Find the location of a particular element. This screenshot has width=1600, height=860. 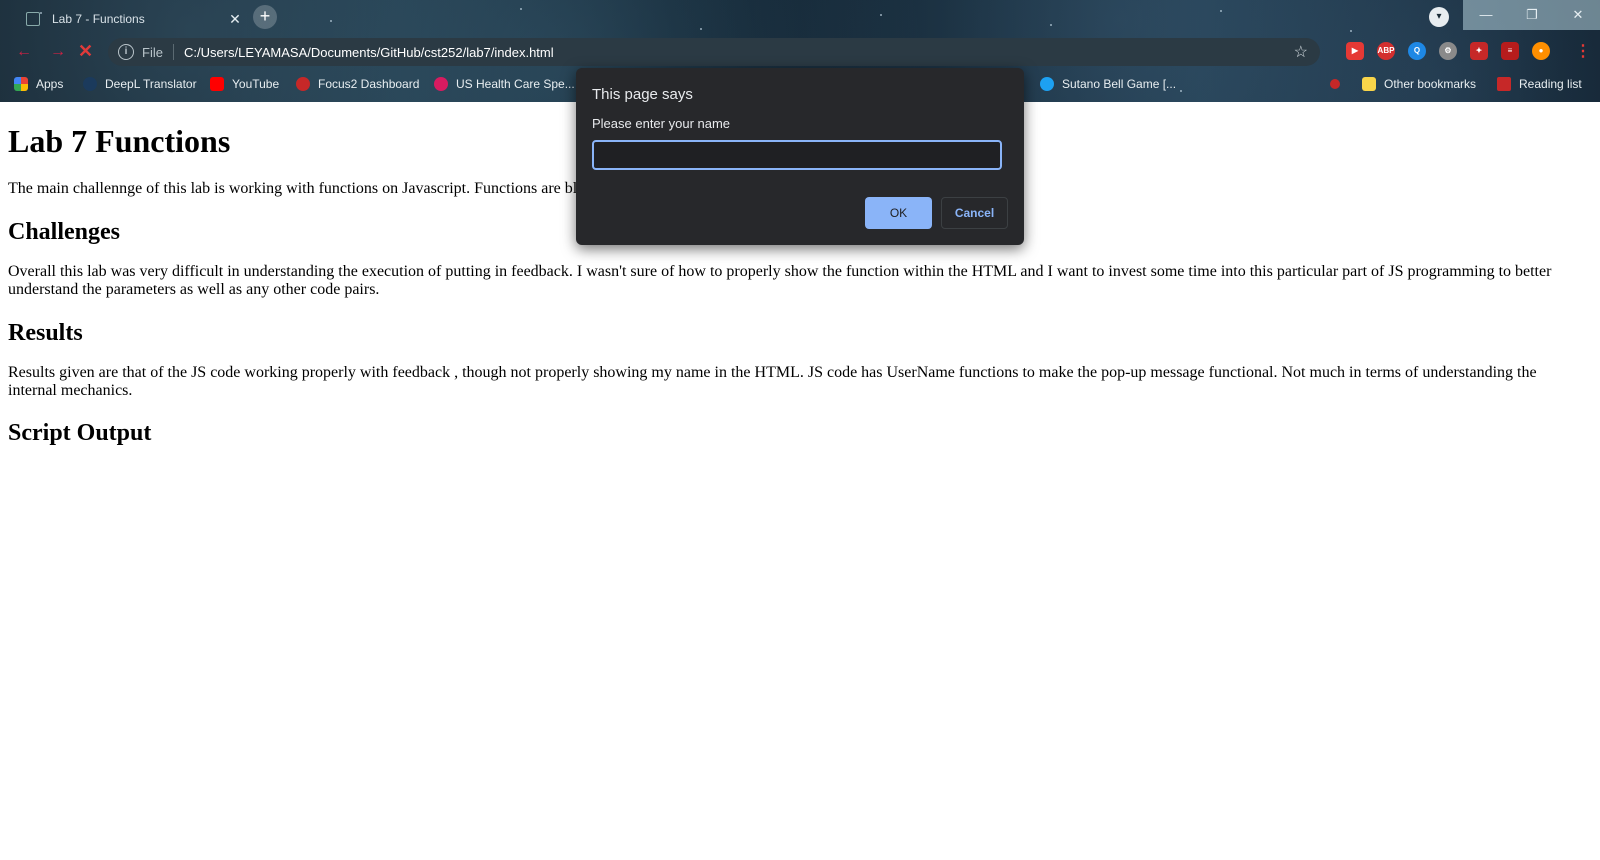

bookmark-deepl: DeepL Translator is located at coordinates (140, 84).